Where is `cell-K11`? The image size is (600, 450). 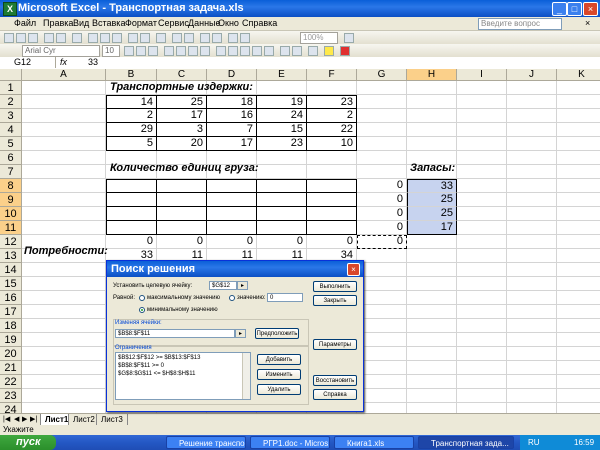 cell-K11 is located at coordinates (578, 228).